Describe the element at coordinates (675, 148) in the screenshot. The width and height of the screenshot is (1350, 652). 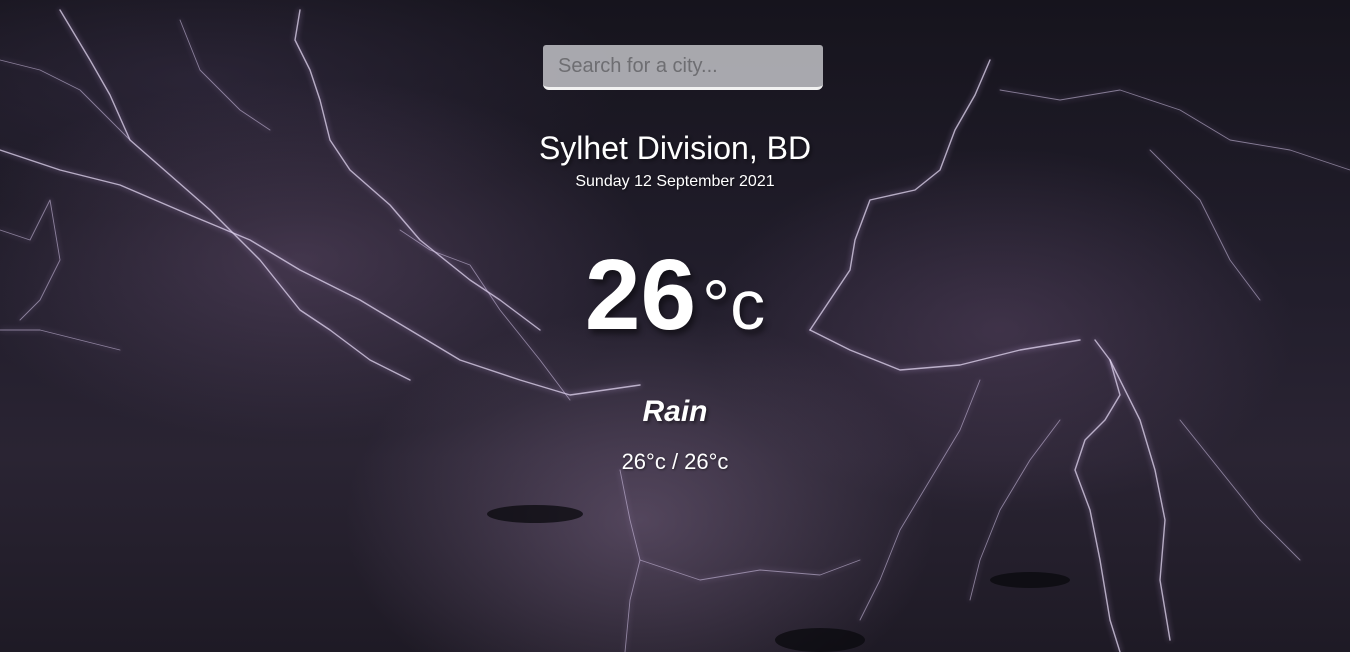
I see `location-name: Sylhet Division, BD` at that location.